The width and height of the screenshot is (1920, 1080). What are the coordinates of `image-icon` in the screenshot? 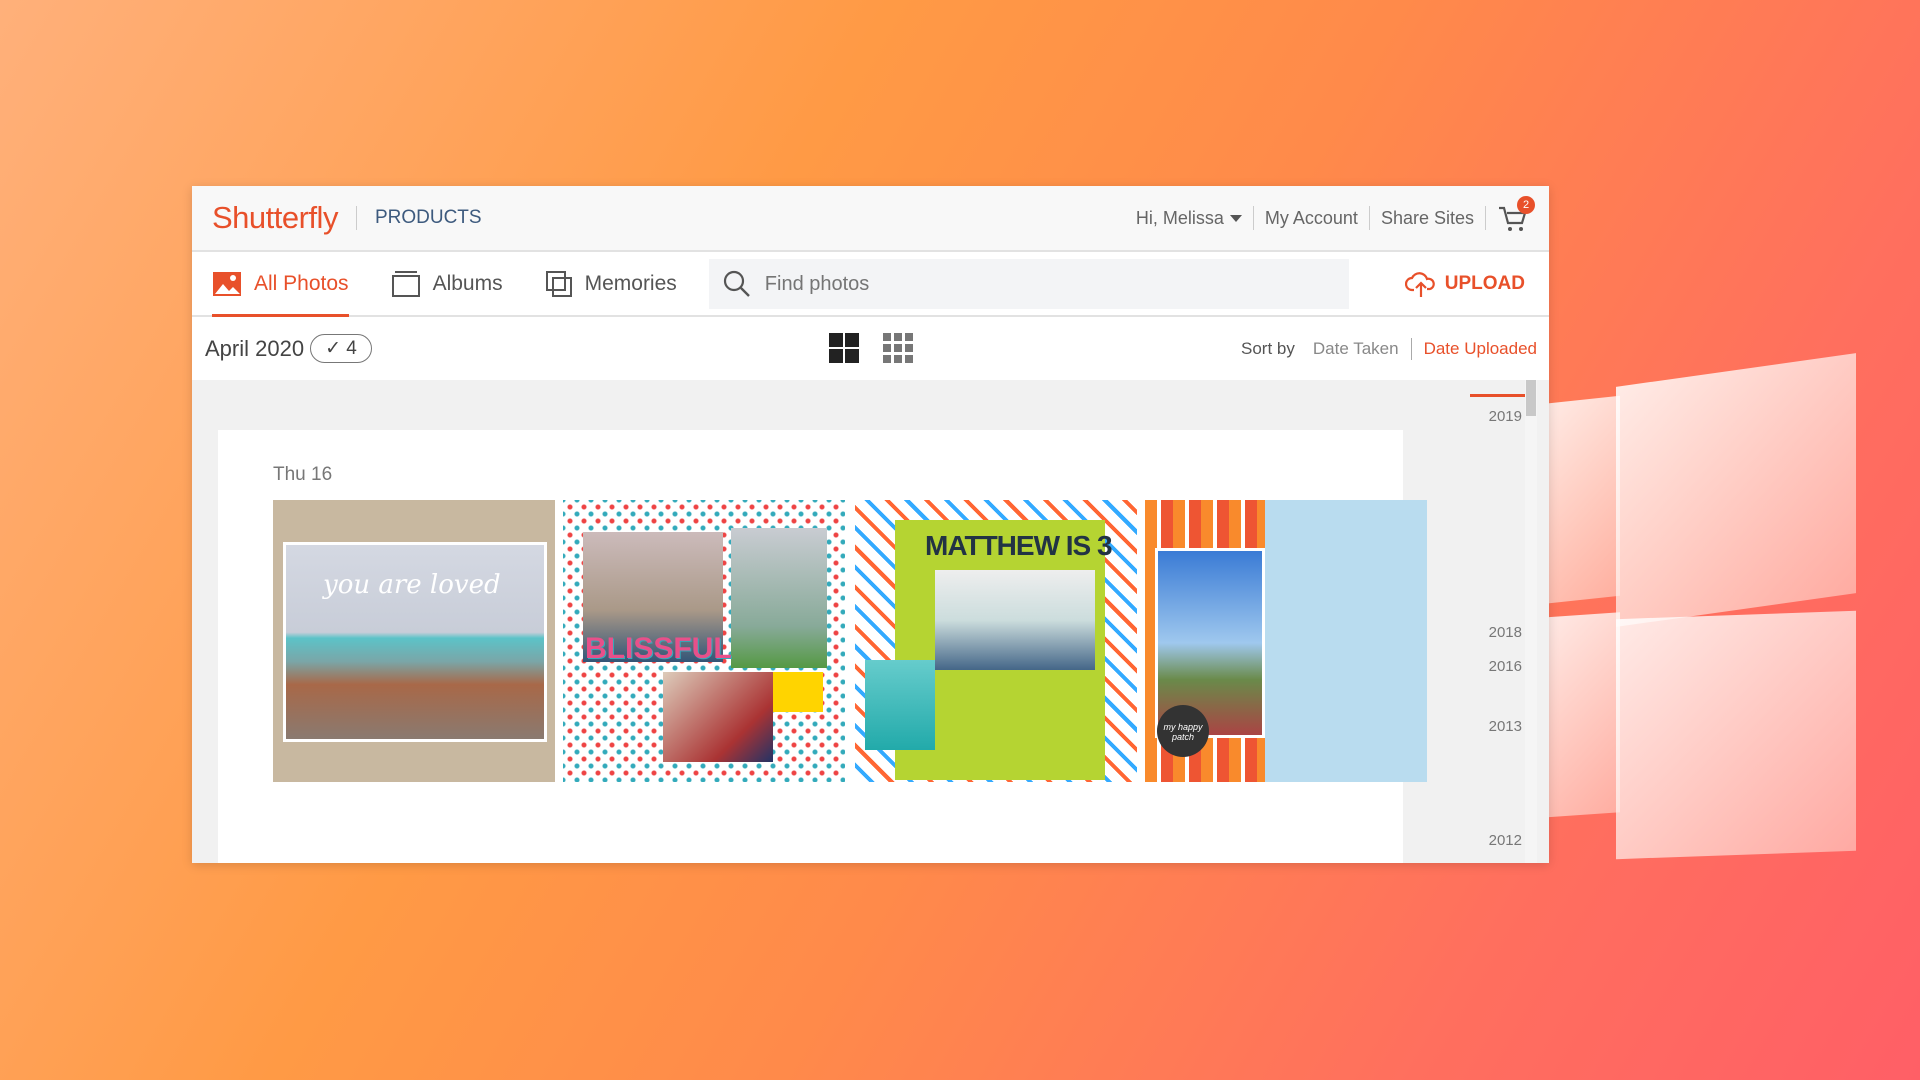 It's located at (227, 283).